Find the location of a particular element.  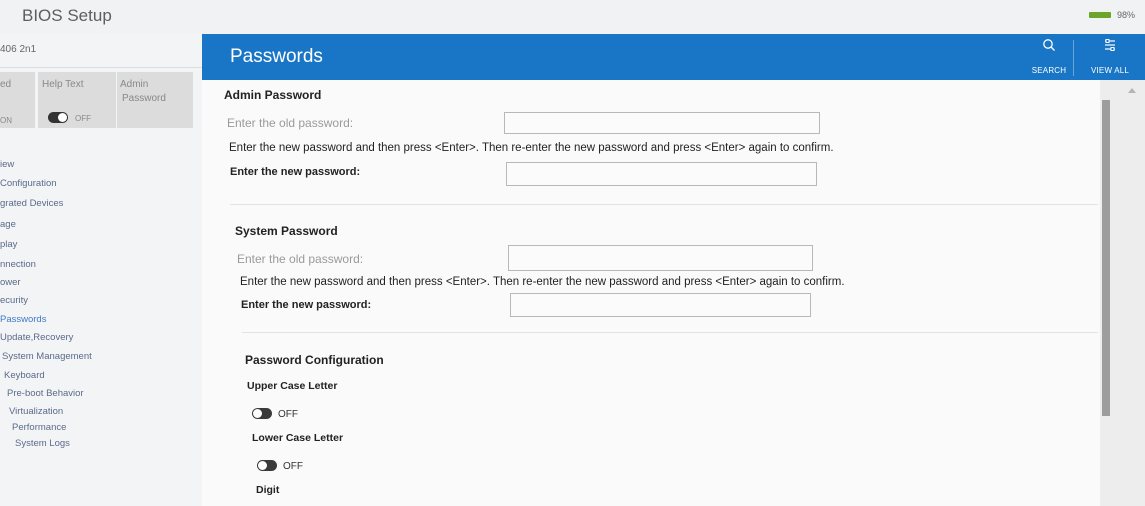

system-new-password-field is located at coordinates (660, 305).